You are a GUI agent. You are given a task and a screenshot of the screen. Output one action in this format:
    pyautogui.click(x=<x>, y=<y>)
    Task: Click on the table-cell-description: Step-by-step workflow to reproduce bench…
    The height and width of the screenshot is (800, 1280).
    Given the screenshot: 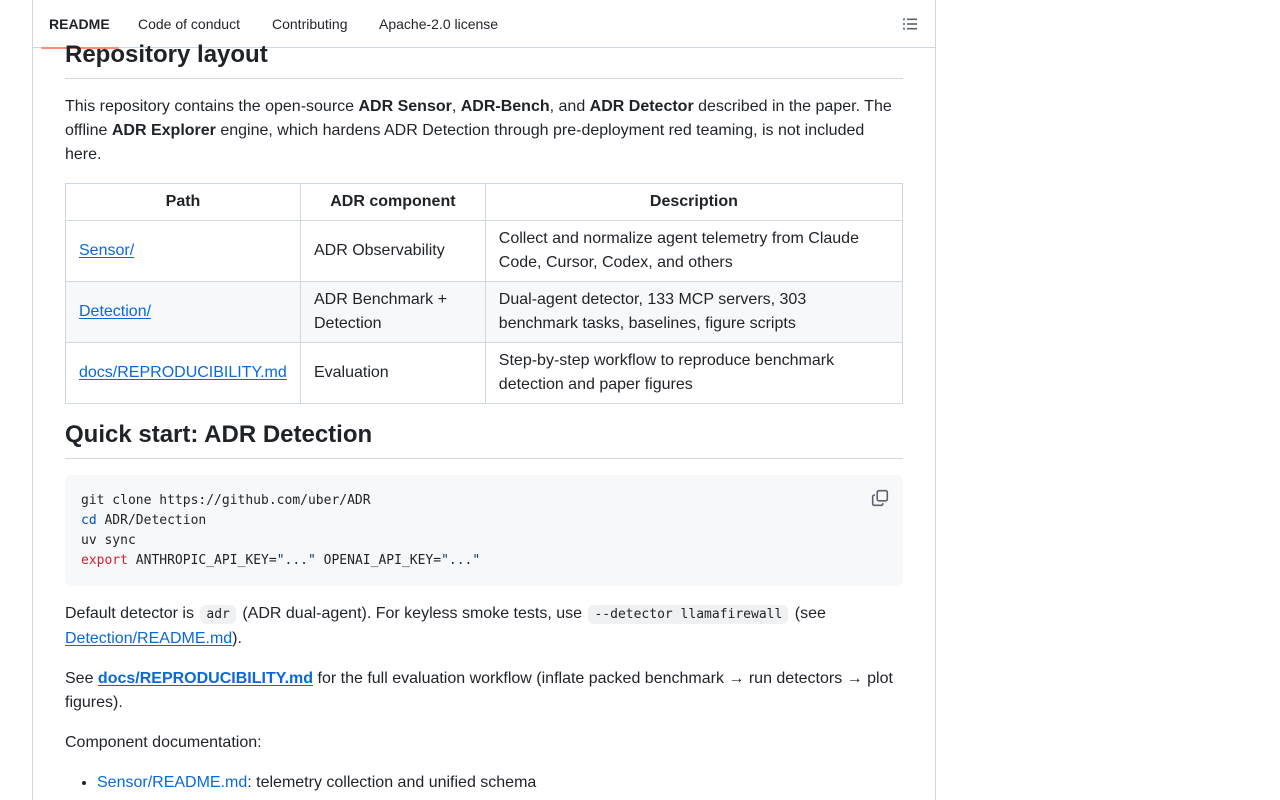 What is the action you would take?
    pyautogui.click(x=694, y=373)
    